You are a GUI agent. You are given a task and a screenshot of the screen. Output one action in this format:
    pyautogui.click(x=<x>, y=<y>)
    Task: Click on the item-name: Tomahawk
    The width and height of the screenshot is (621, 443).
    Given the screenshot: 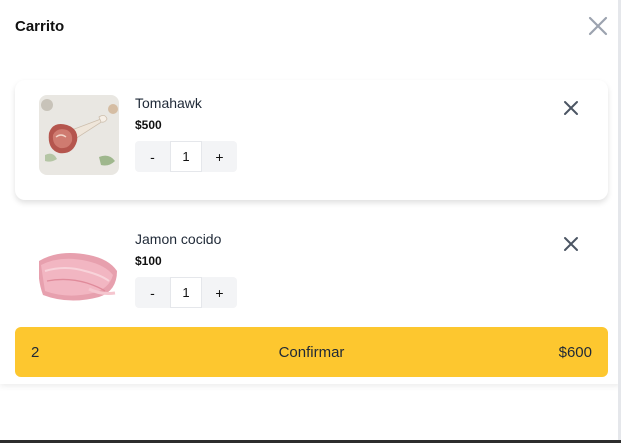 What is the action you would take?
    pyautogui.click(x=168, y=103)
    